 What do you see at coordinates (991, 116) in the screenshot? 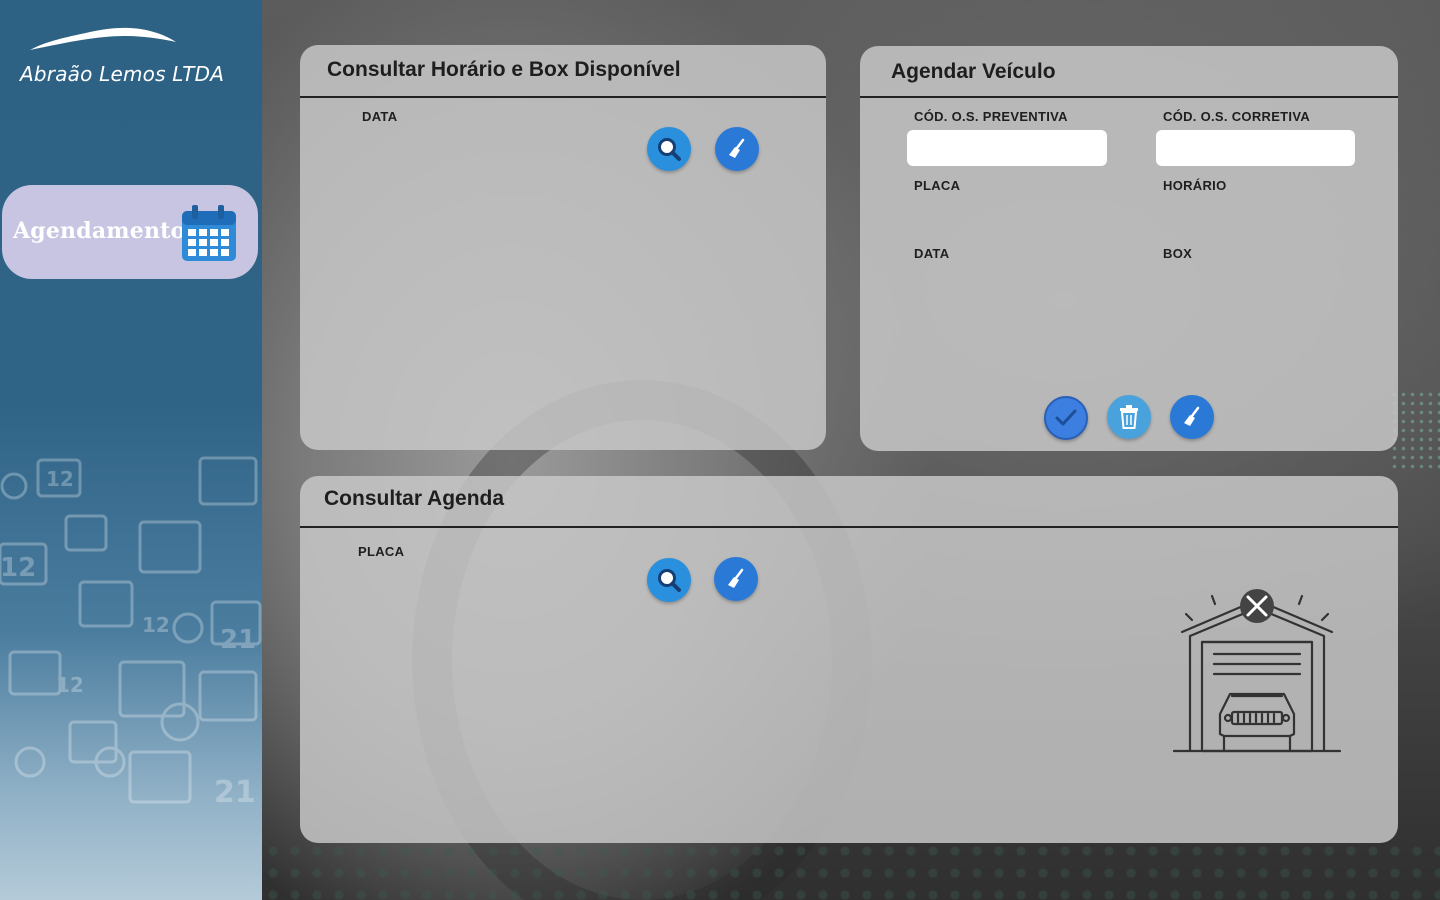
I see `cod-preventiva-label: CÓD. O.S. PREVENTIVA` at bounding box center [991, 116].